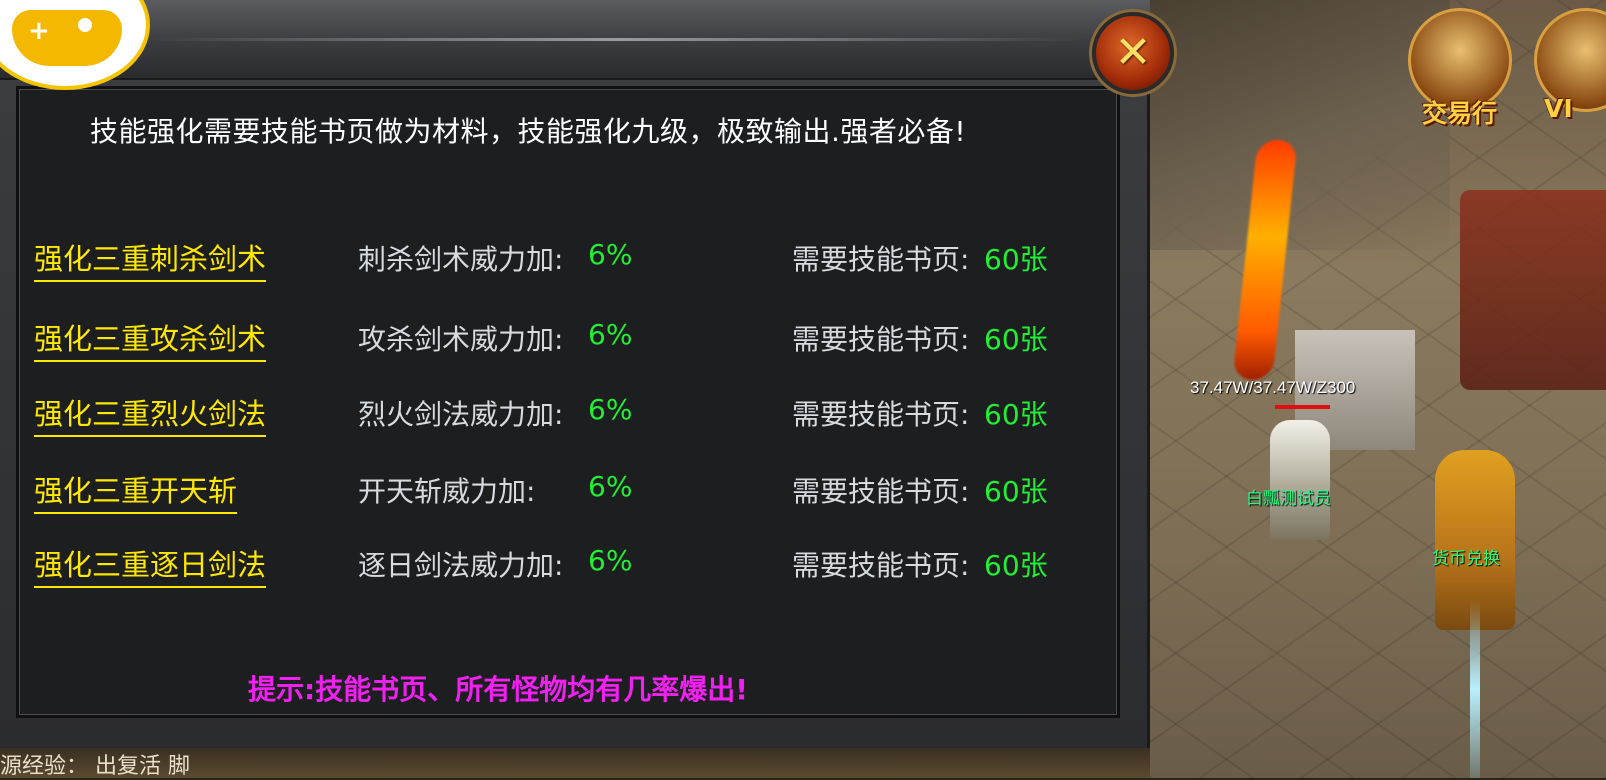  Describe the element at coordinates (461, 414) in the screenshot. I see `bonus-label: 烈火剑法威力加:` at that location.